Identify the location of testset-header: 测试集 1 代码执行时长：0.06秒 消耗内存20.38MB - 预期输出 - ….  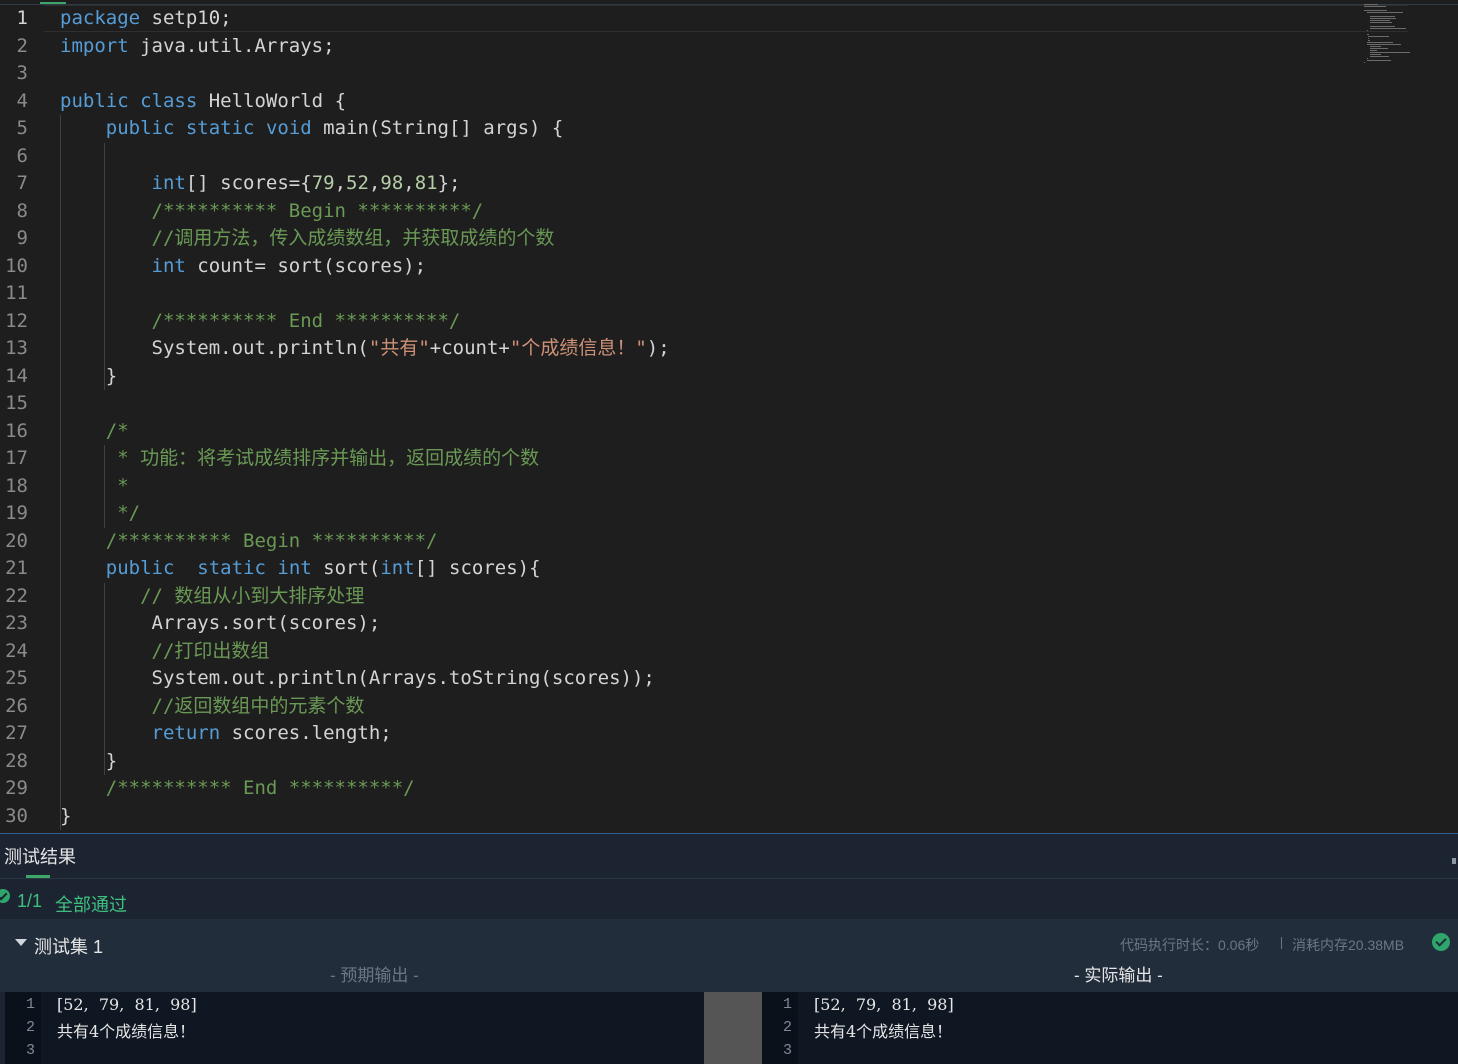
(729, 955).